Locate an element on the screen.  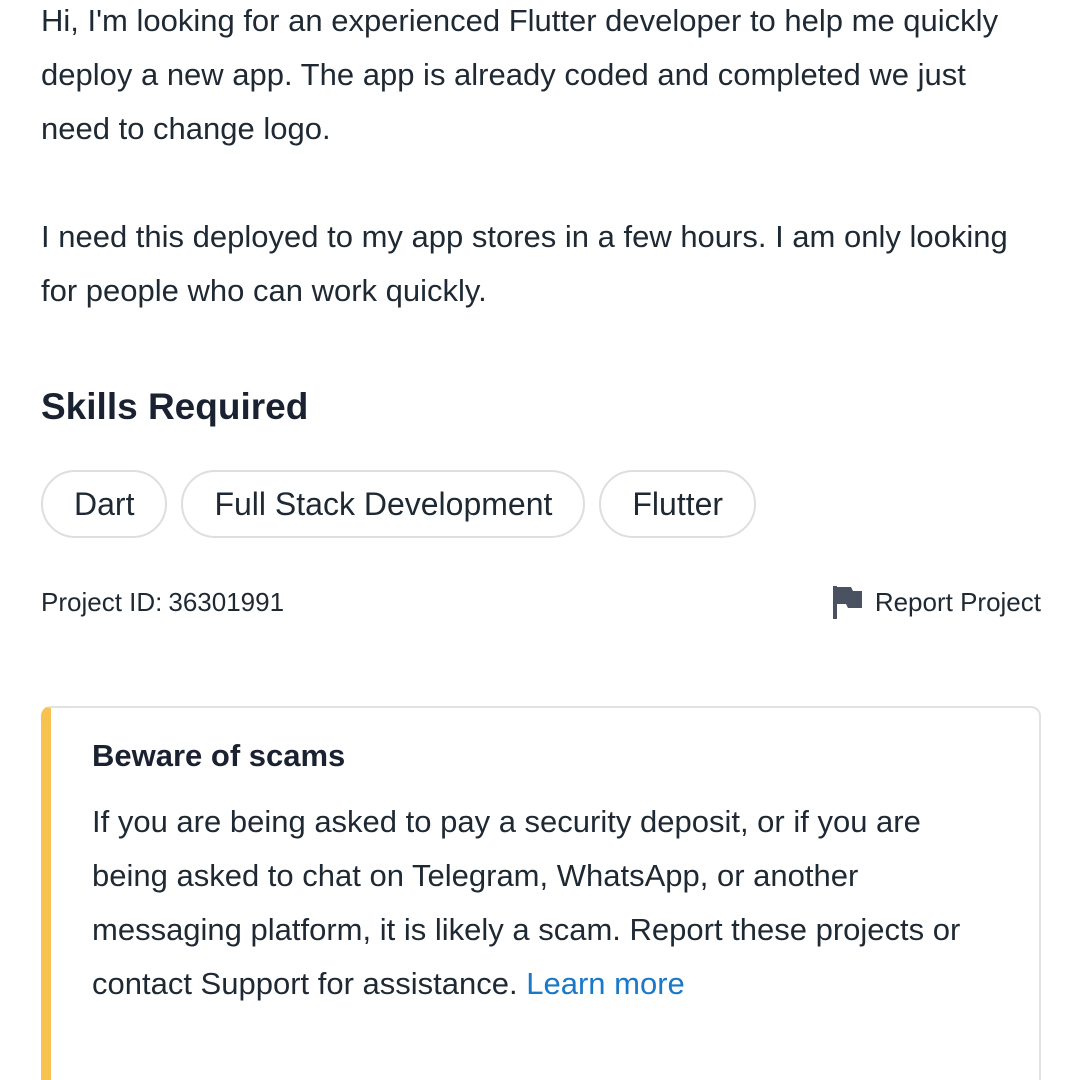
skills-chip-list: Dart Full Stack Development Flutter is located at coordinates (399, 504).